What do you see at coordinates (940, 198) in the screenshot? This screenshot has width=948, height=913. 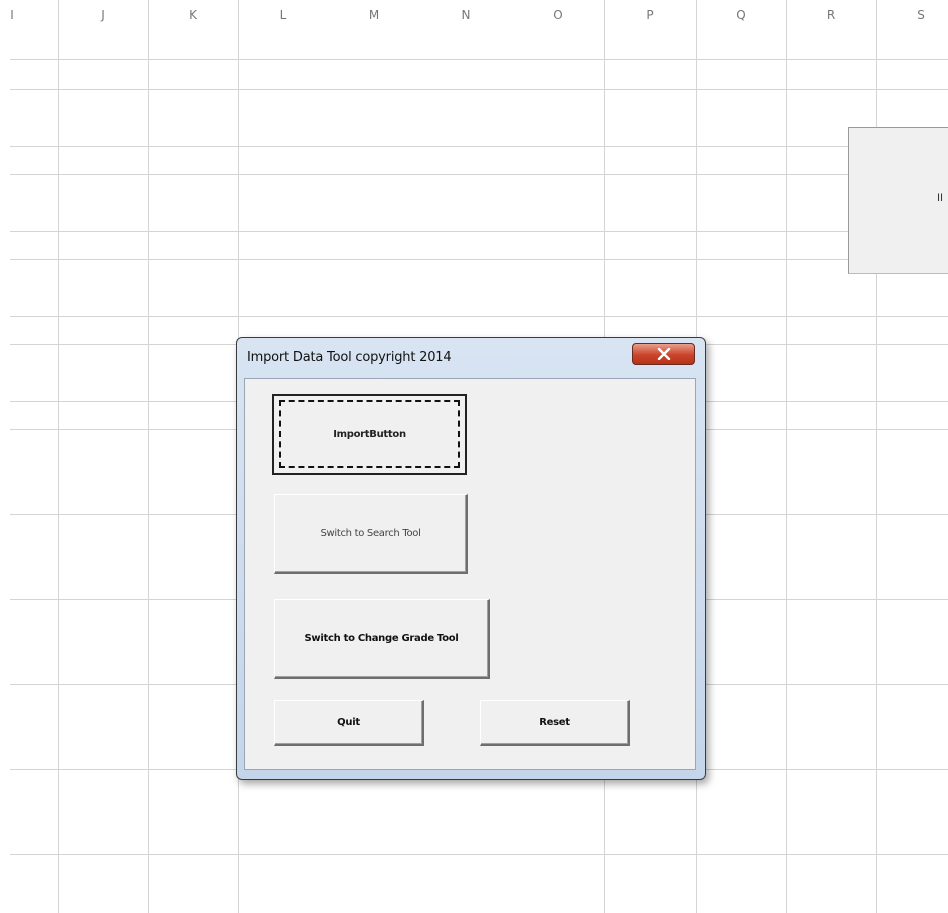 I see `sheet-shape-label: II` at bounding box center [940, 198].